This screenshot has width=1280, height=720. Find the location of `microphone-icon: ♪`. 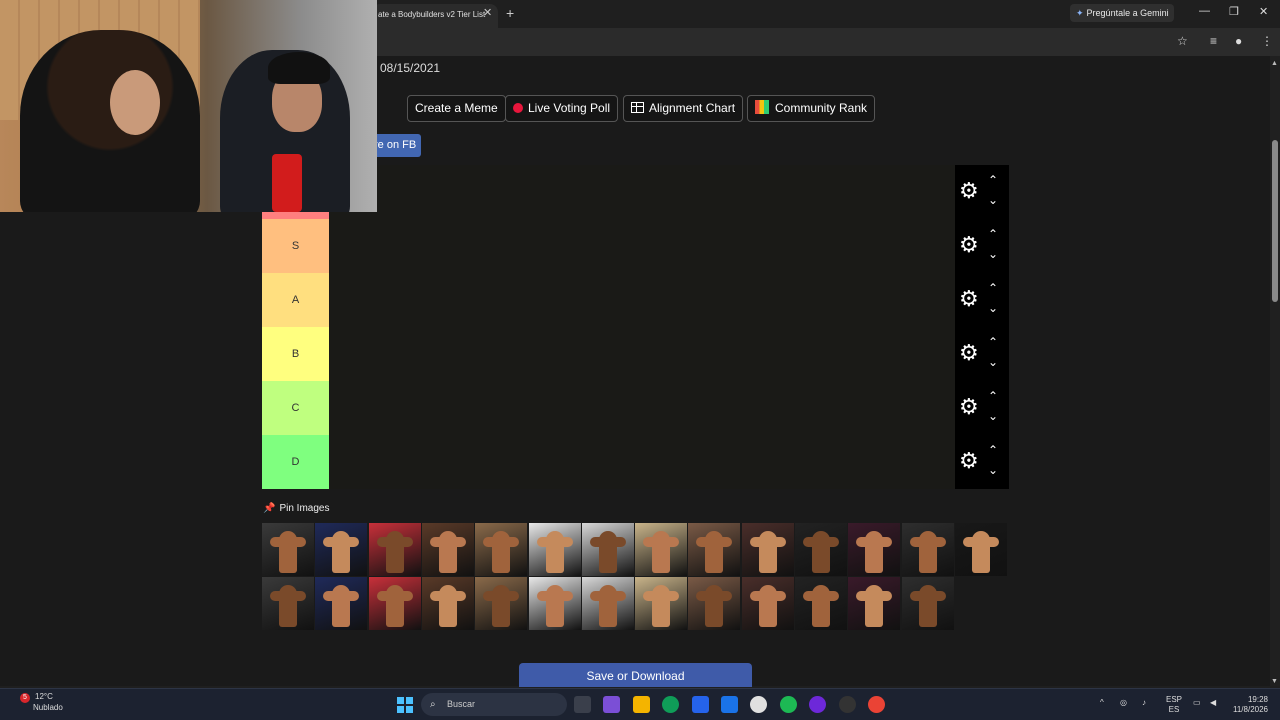

microphone-icon: ♪ is located at coordinates (1144, 703).